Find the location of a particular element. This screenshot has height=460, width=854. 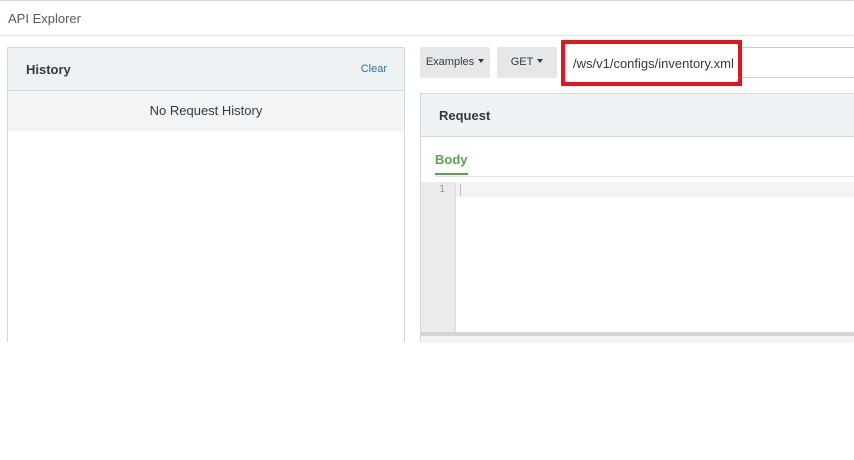

history-header: History Clear is located at coordinates (206, 69).